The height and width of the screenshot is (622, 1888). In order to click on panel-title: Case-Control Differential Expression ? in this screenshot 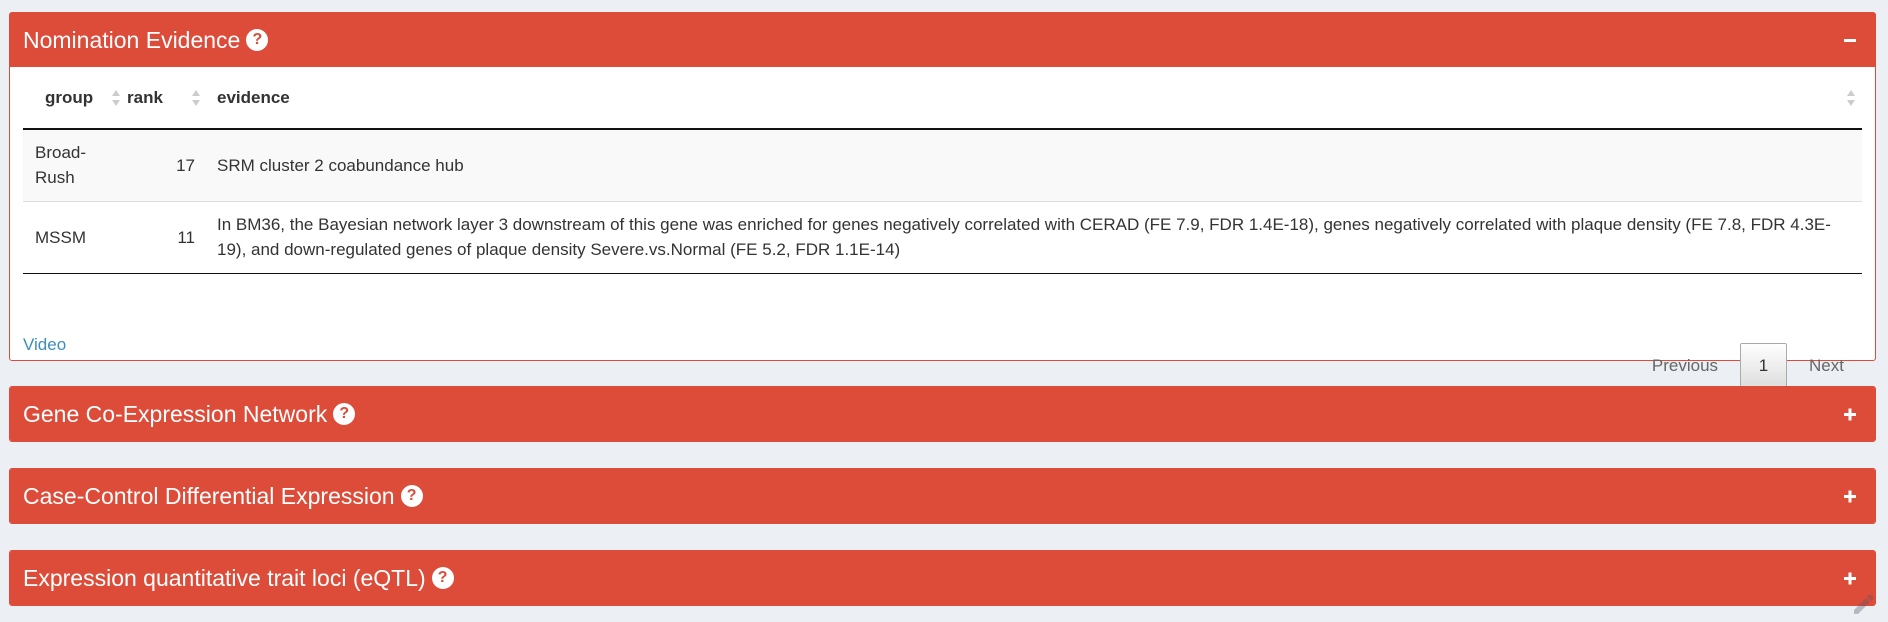, I will do `click(223, 496)`.